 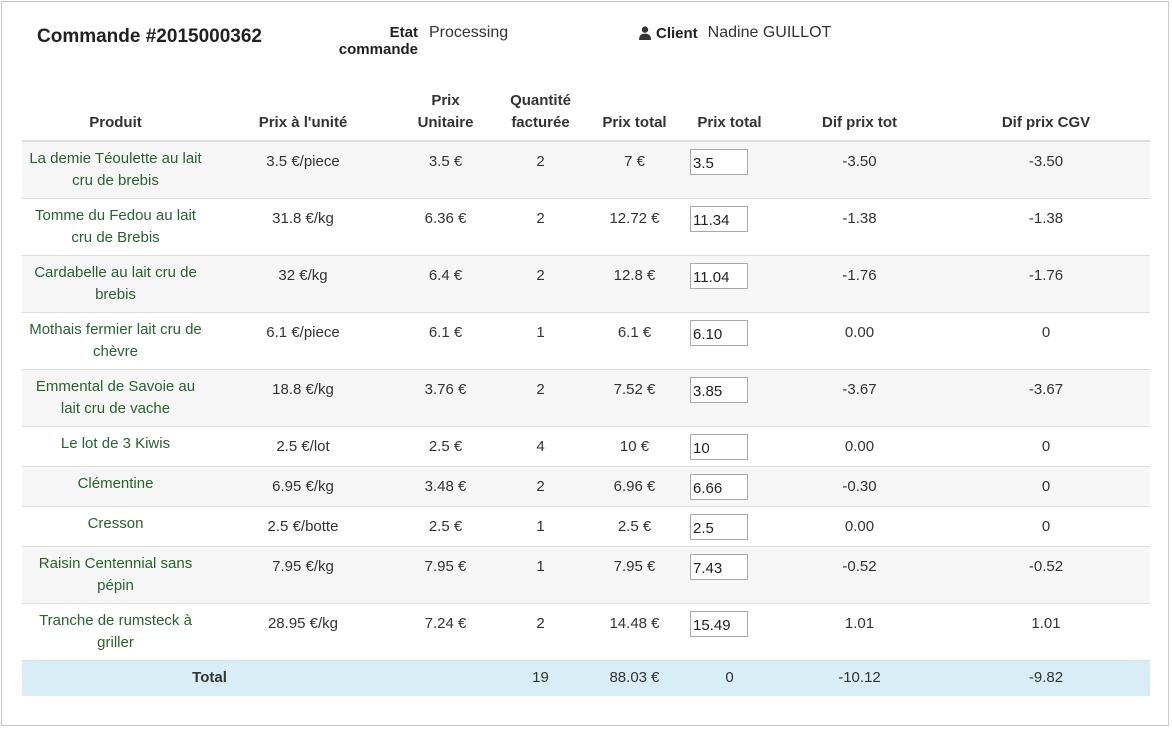 I want to click on table-row: Clémentine6.95 €/kg3.48 €26.96 € -0.300, so click(x=586, y=486).